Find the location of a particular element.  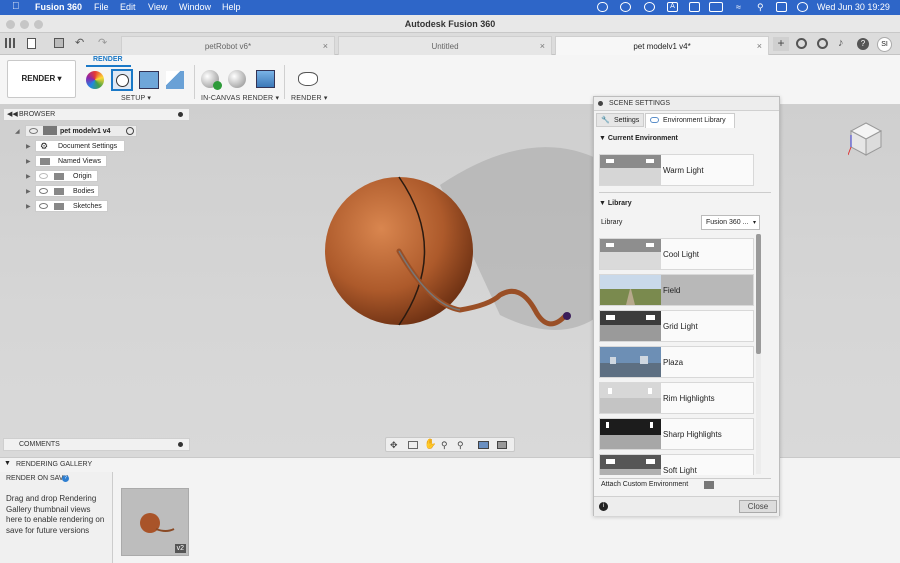

texture-map-icon is located at coordinates (175, 80).